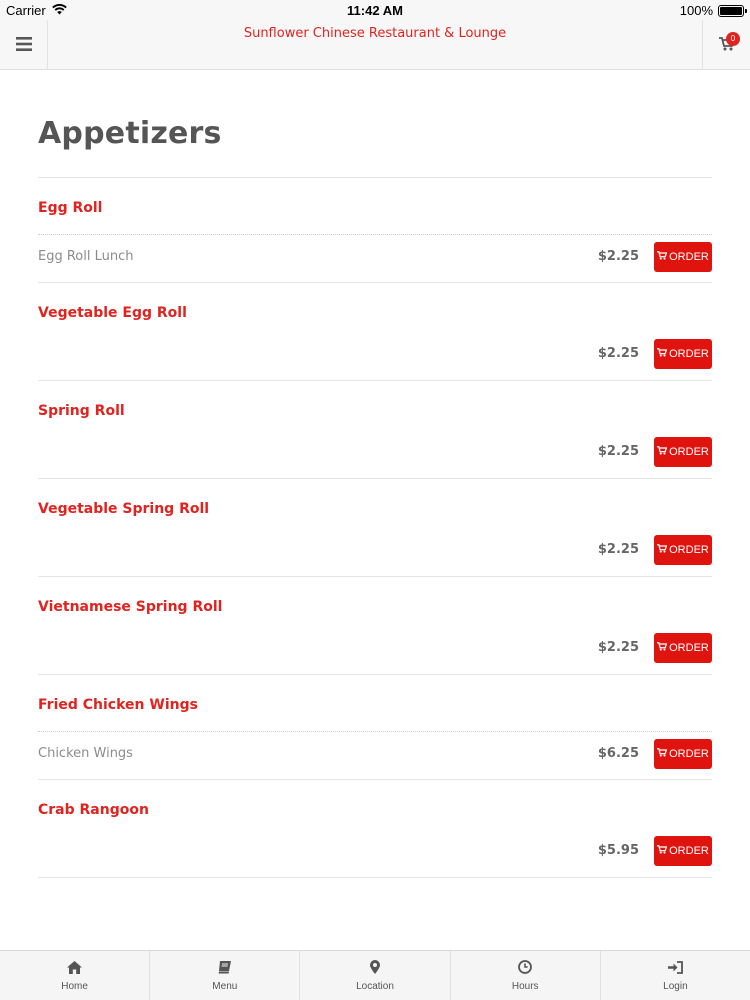  I want to click on battery-fill, so click(731, 10).